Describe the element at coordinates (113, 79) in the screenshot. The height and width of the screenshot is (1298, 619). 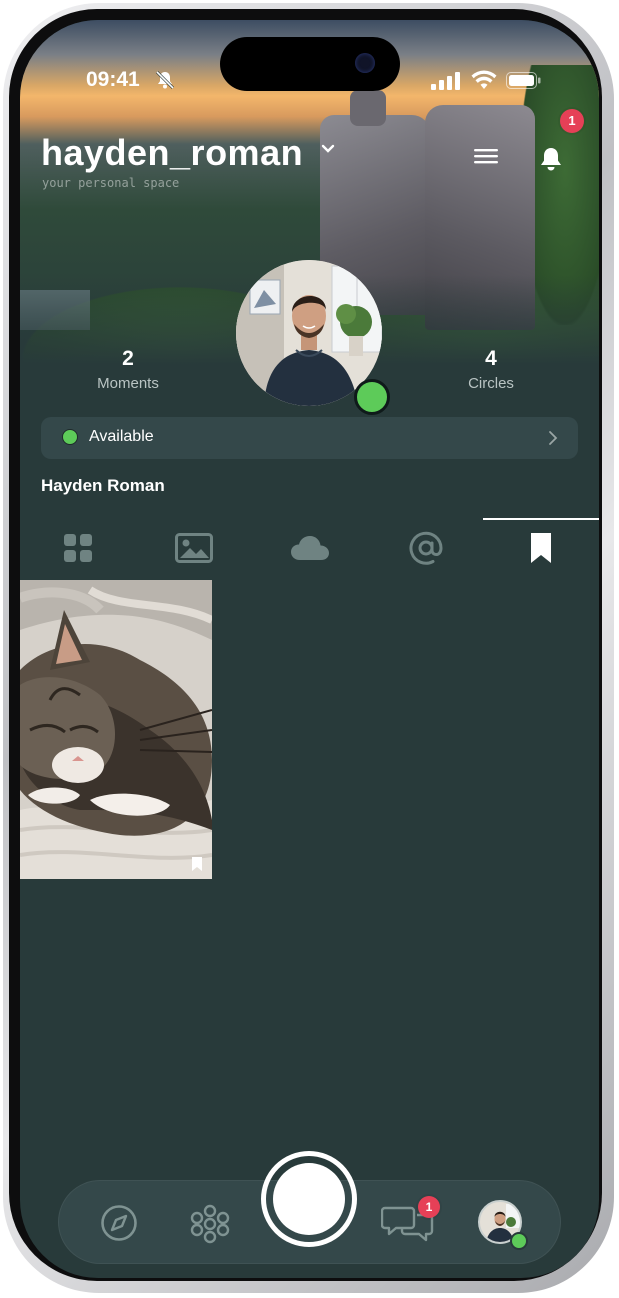
I see `status-time: 09:41` at that location.